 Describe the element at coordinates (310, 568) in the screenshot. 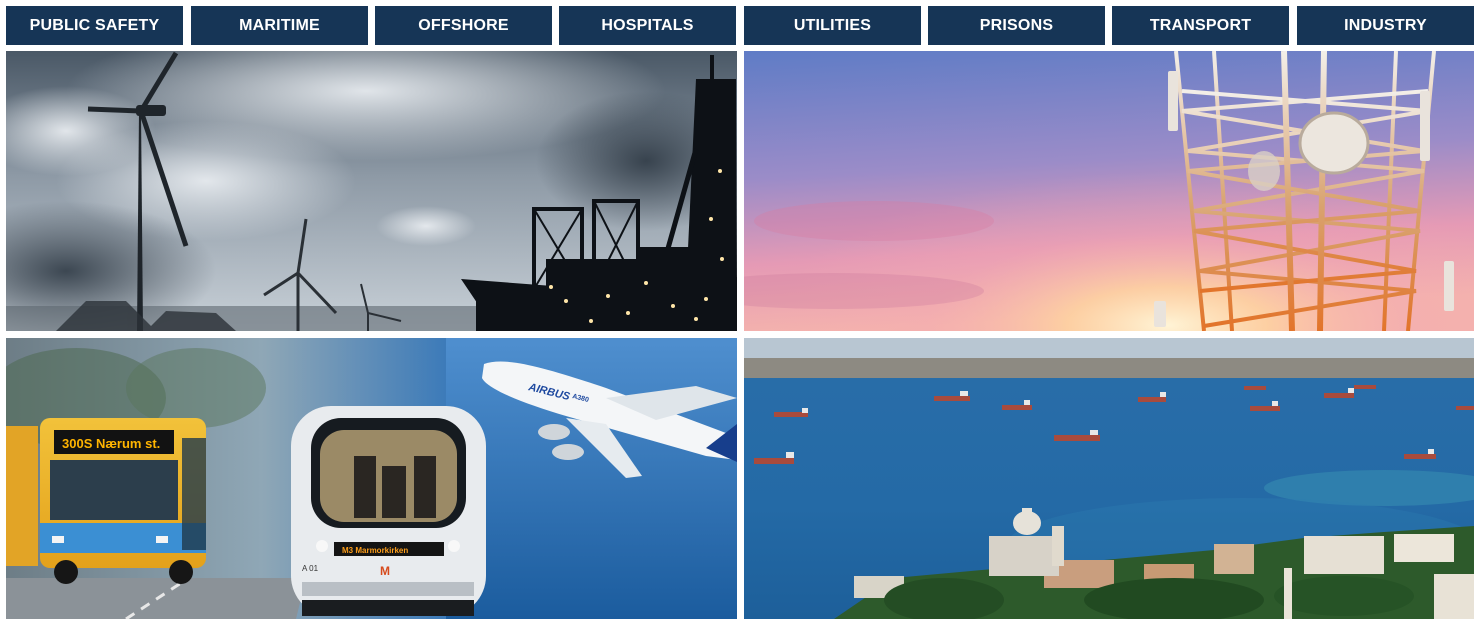

I see `metro-car-number: A 01` at that location.